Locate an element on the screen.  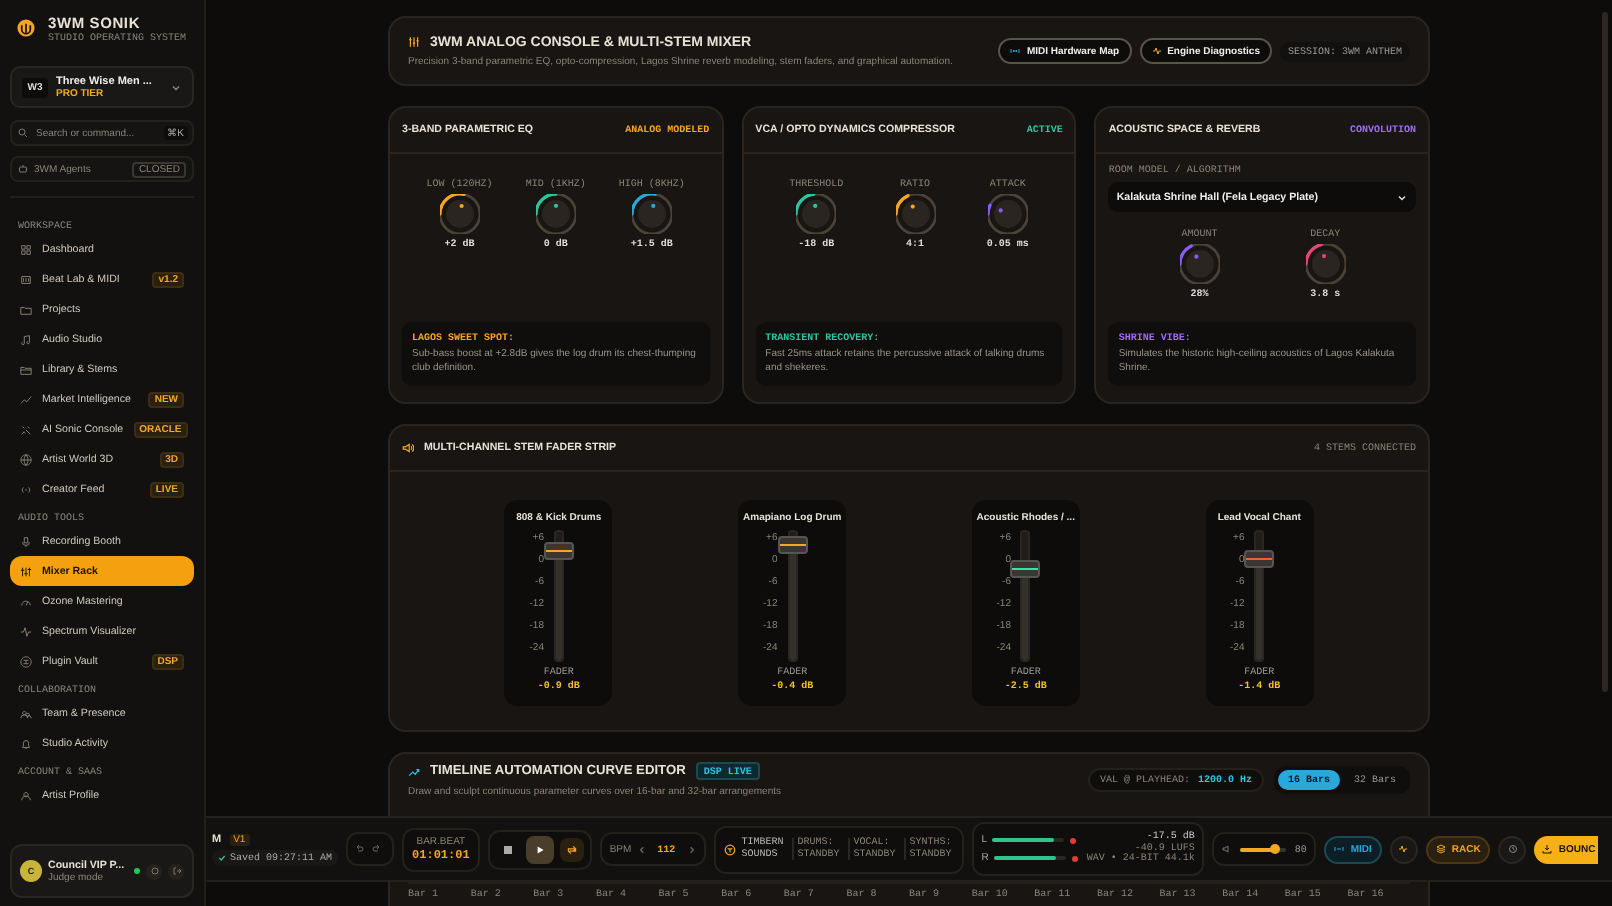
trend-icon is located at coordinates (414, 771).